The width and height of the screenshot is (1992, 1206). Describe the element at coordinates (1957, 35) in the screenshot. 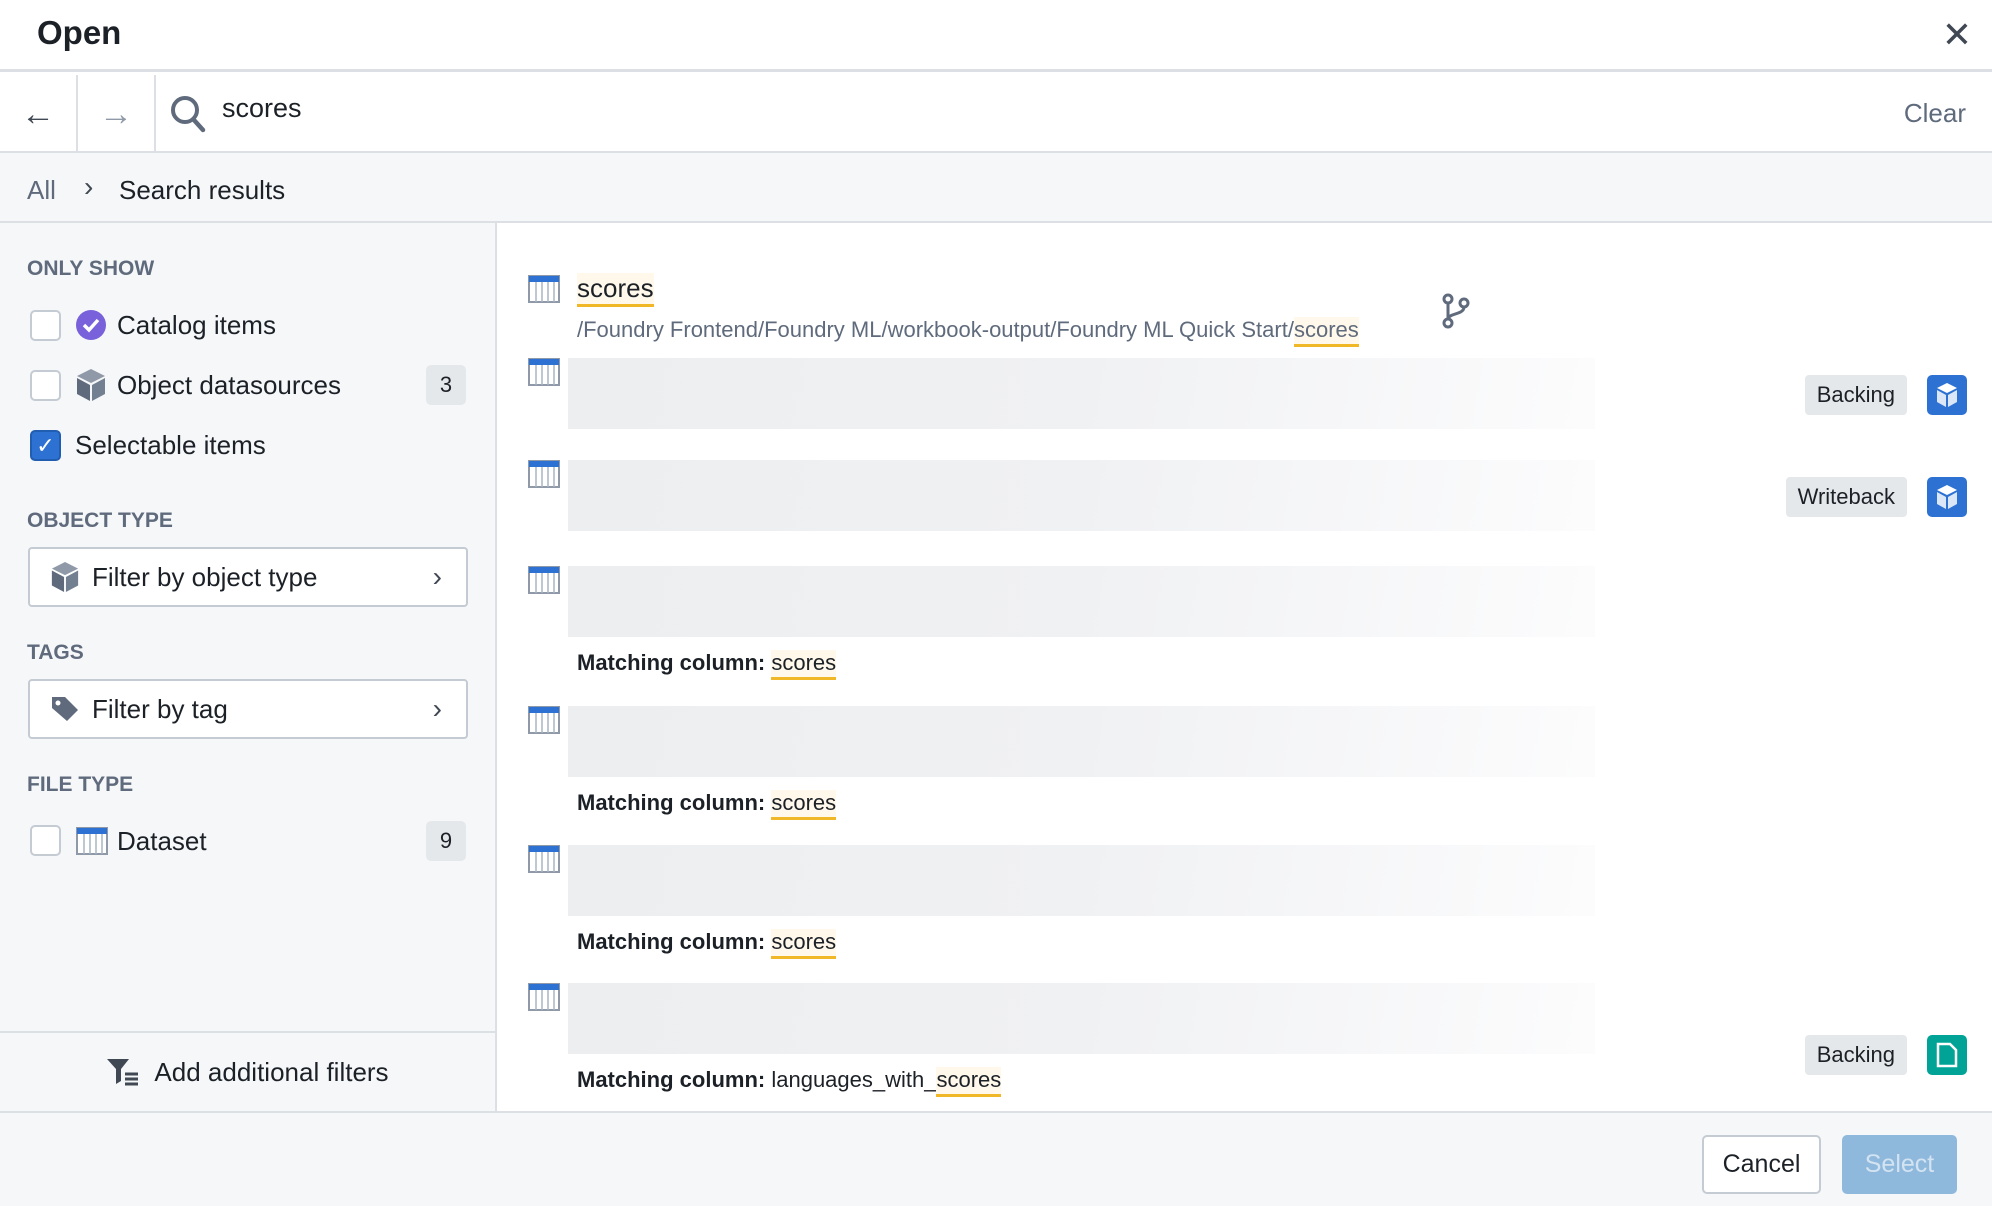

I see `close-icon: ✕` at that location.